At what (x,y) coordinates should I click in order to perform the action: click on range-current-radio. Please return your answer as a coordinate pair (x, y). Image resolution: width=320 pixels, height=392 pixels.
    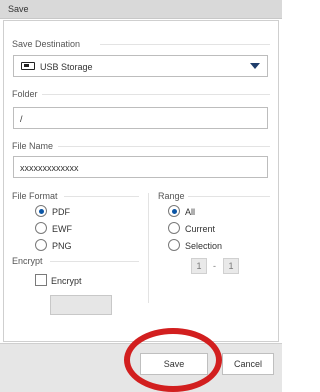
    Looking at the image, I should click on (174, 228).